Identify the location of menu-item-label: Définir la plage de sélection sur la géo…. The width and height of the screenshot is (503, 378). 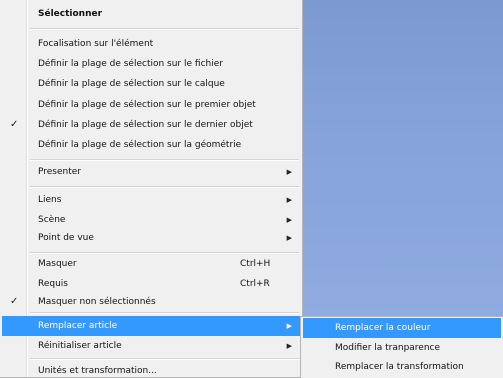
(140, 145).